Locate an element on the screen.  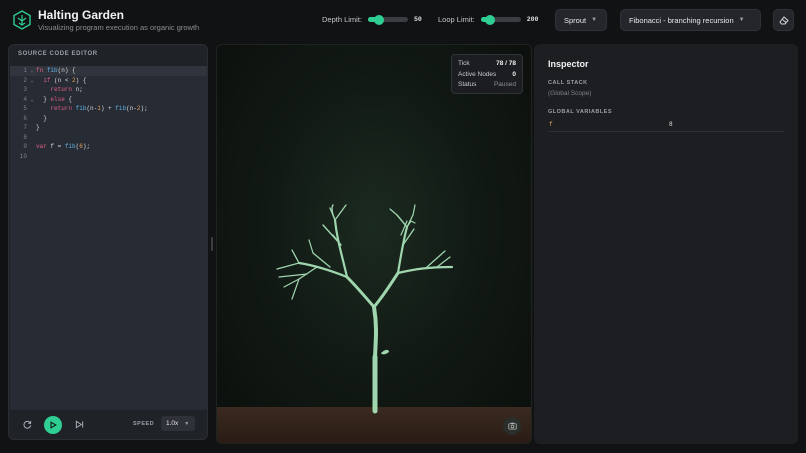
code-line: 9 var f = fib(6); is located at coordinates (108, 147).